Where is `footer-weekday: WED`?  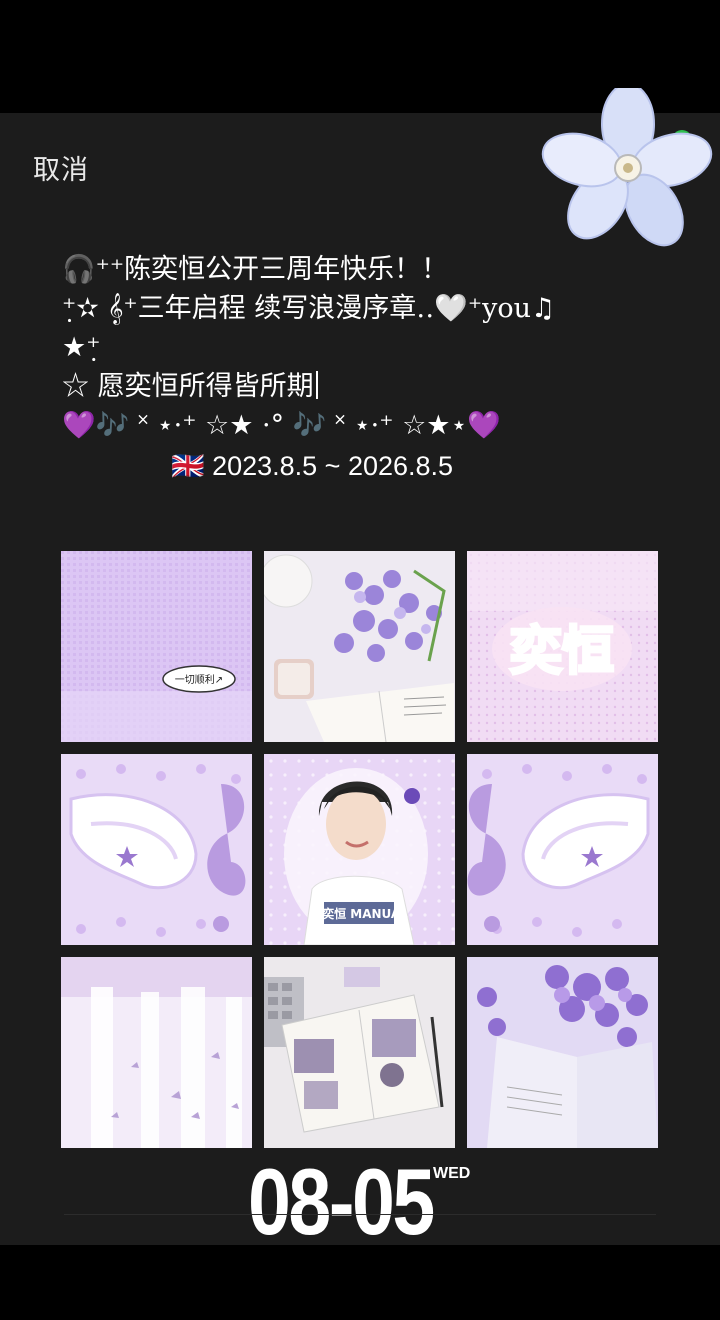
footer-weekday: WED is located at coordinates (452, 1173).